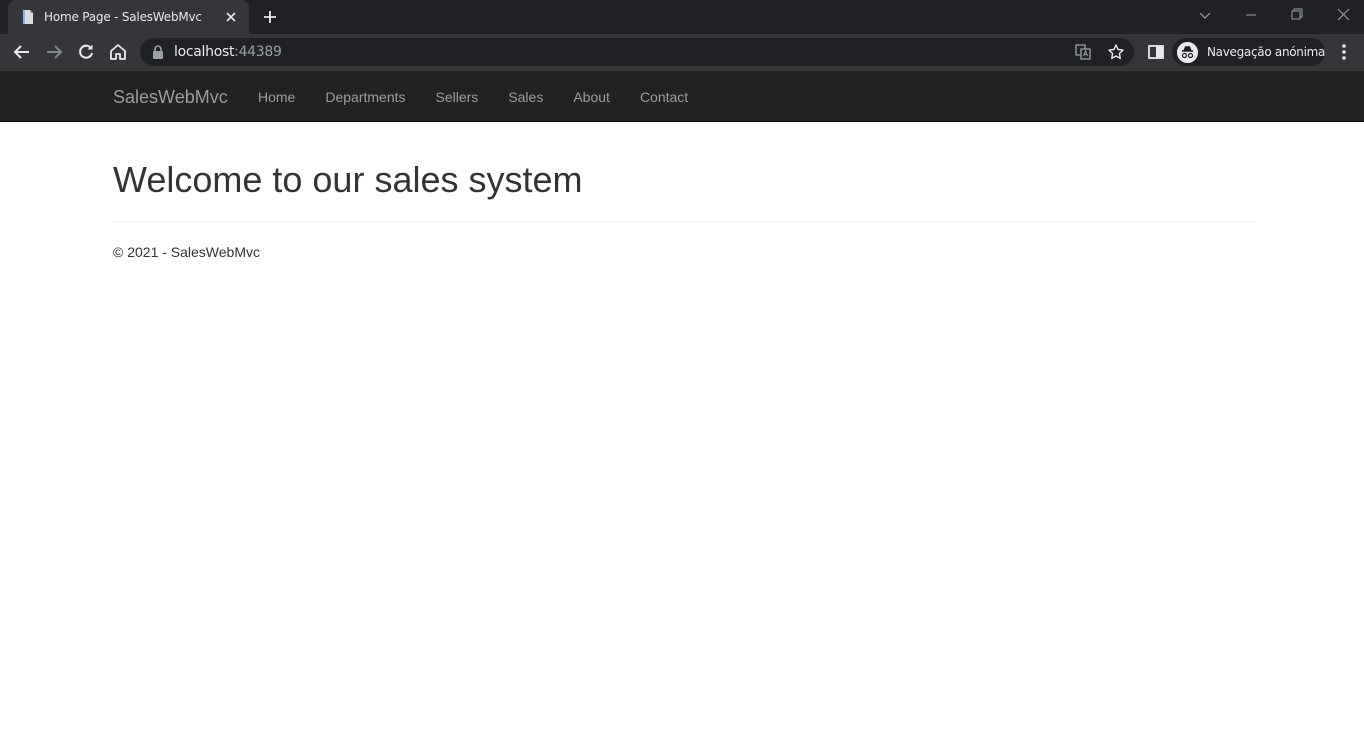  I want to click on browser-toolbar: localhost:44389 Navegação anónima, so click(682, 52).